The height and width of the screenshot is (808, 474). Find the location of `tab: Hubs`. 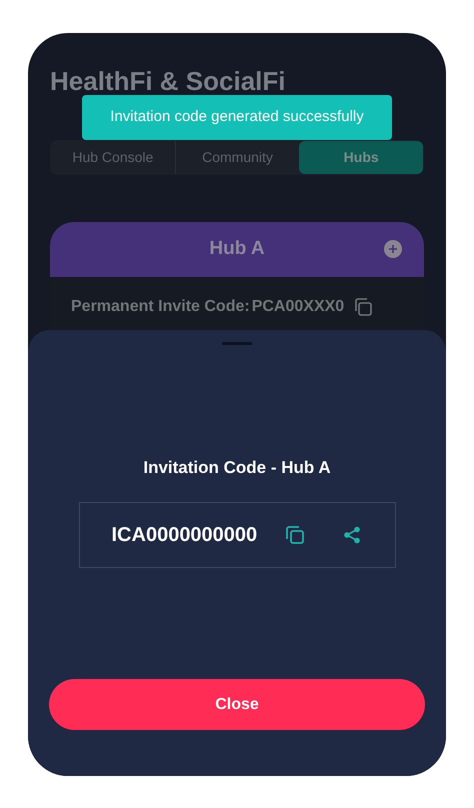

tab: Hubs is located at coordinates (361, 157).